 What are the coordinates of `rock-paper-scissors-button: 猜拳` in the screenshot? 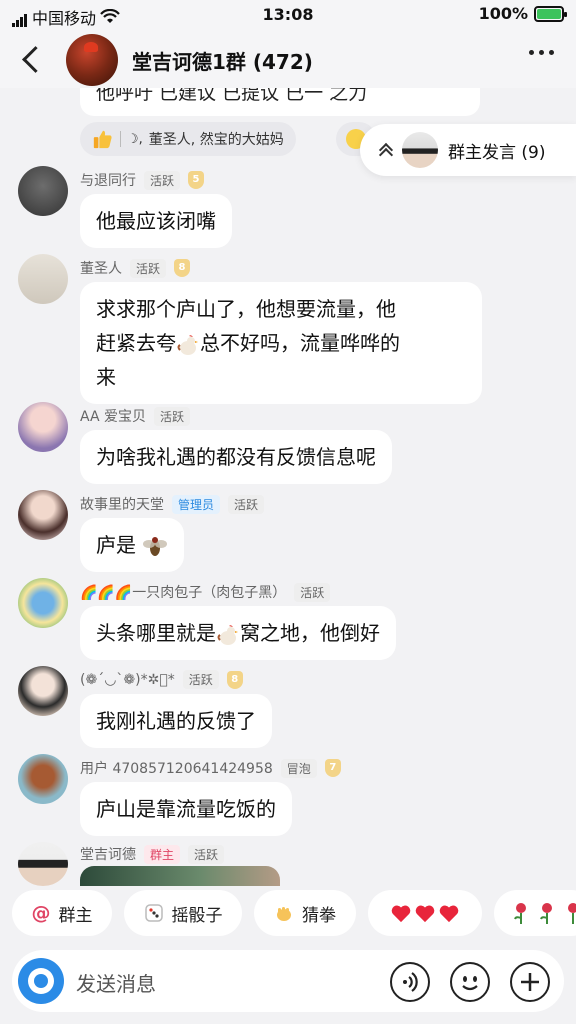 It's located at (305, 913).